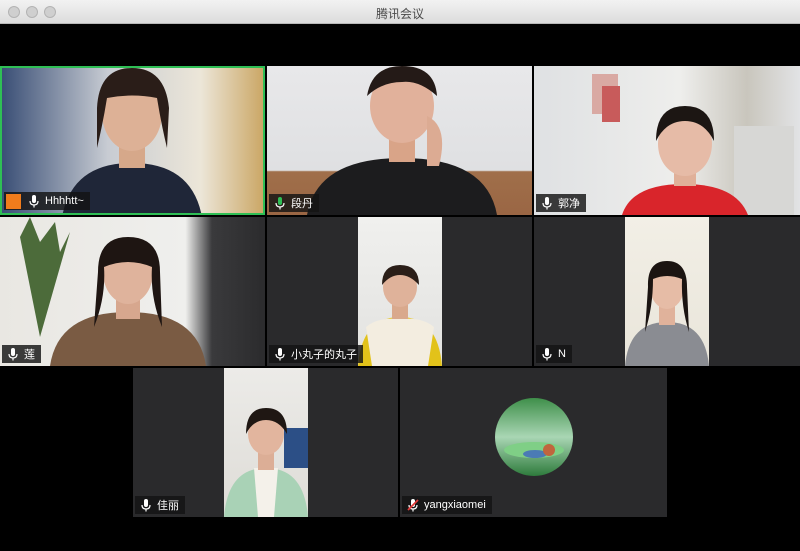  I want to click on video-tile-jiali: 佳丽, so click(265, 442).